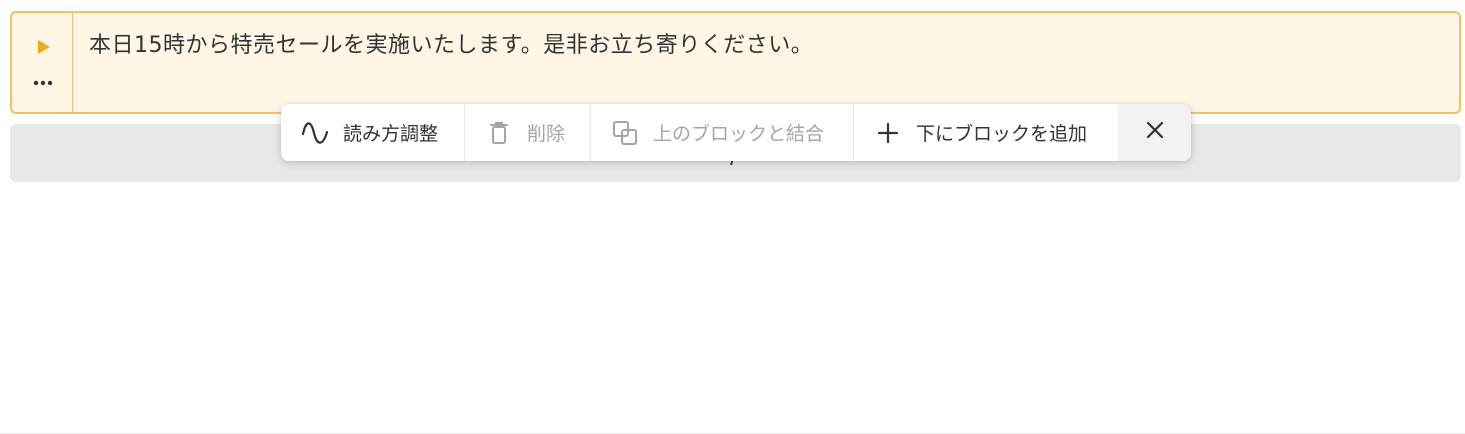 Image resolution: width=1465 pixels, height=434 pixels. I want to click on block-text: 本日15時から特売セールを実施いたします。是非お立ち寄りください。, so click(443, 62).